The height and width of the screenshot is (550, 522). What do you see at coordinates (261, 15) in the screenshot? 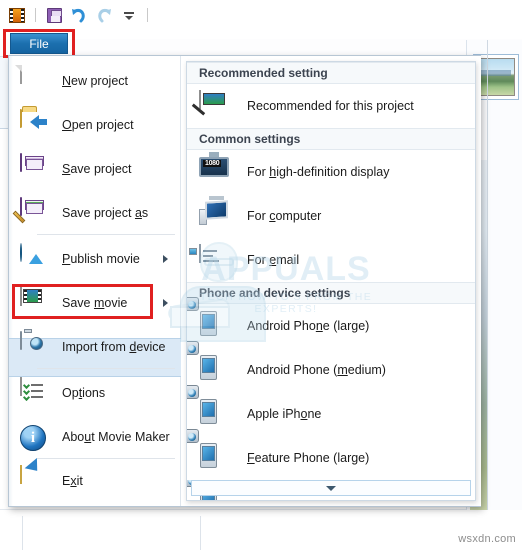
I see `quick-access-toolbar` at bounding box center [261, 15].